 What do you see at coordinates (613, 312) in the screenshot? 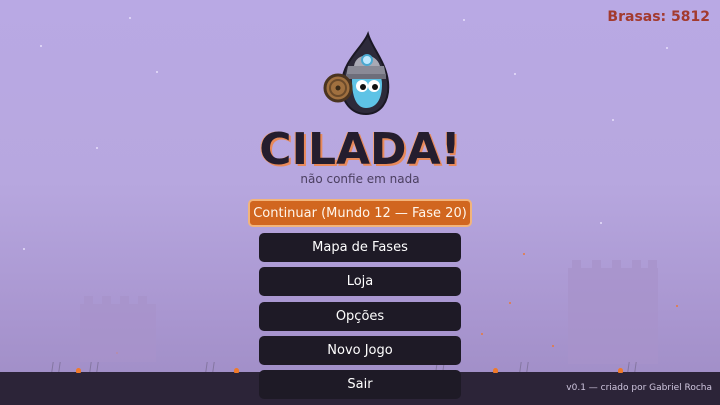
I see `castle-silhouette-right` at bounding box center [613, 312].